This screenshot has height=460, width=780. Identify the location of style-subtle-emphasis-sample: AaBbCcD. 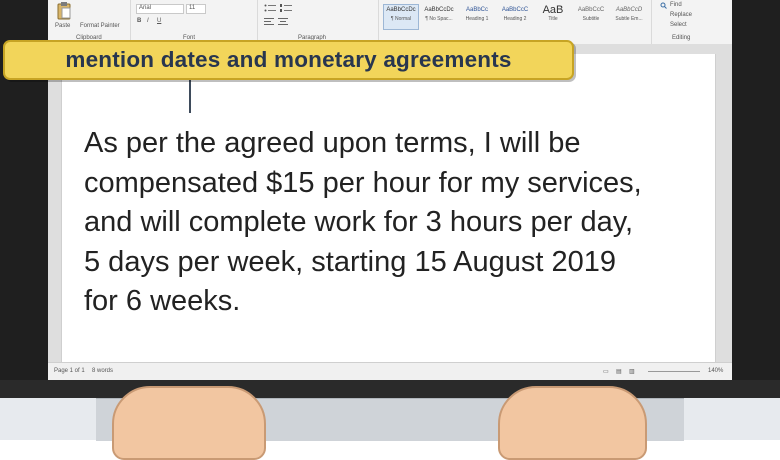
(629, 10).